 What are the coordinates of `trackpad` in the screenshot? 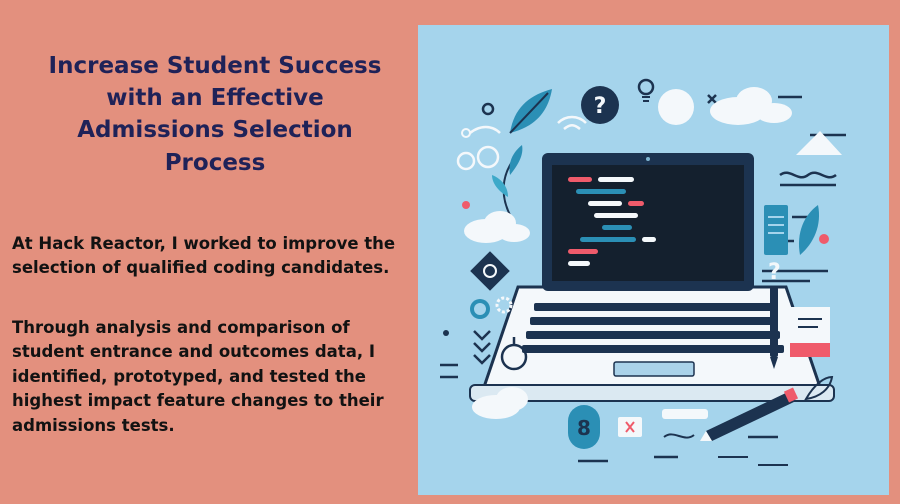 It's located at (654, 369).